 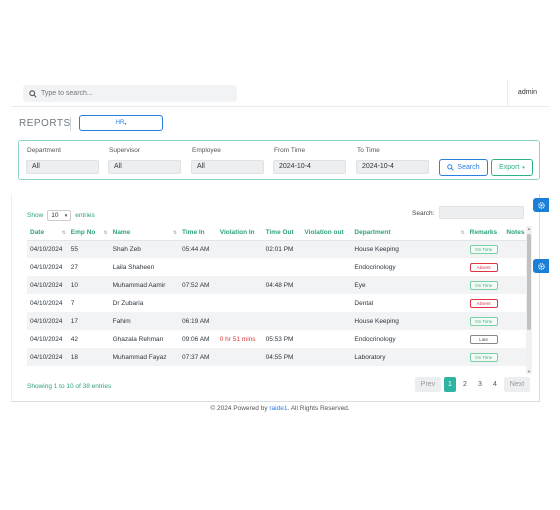 I want to click on column-header-department: Department ⇅, so click(x=409, y=233).